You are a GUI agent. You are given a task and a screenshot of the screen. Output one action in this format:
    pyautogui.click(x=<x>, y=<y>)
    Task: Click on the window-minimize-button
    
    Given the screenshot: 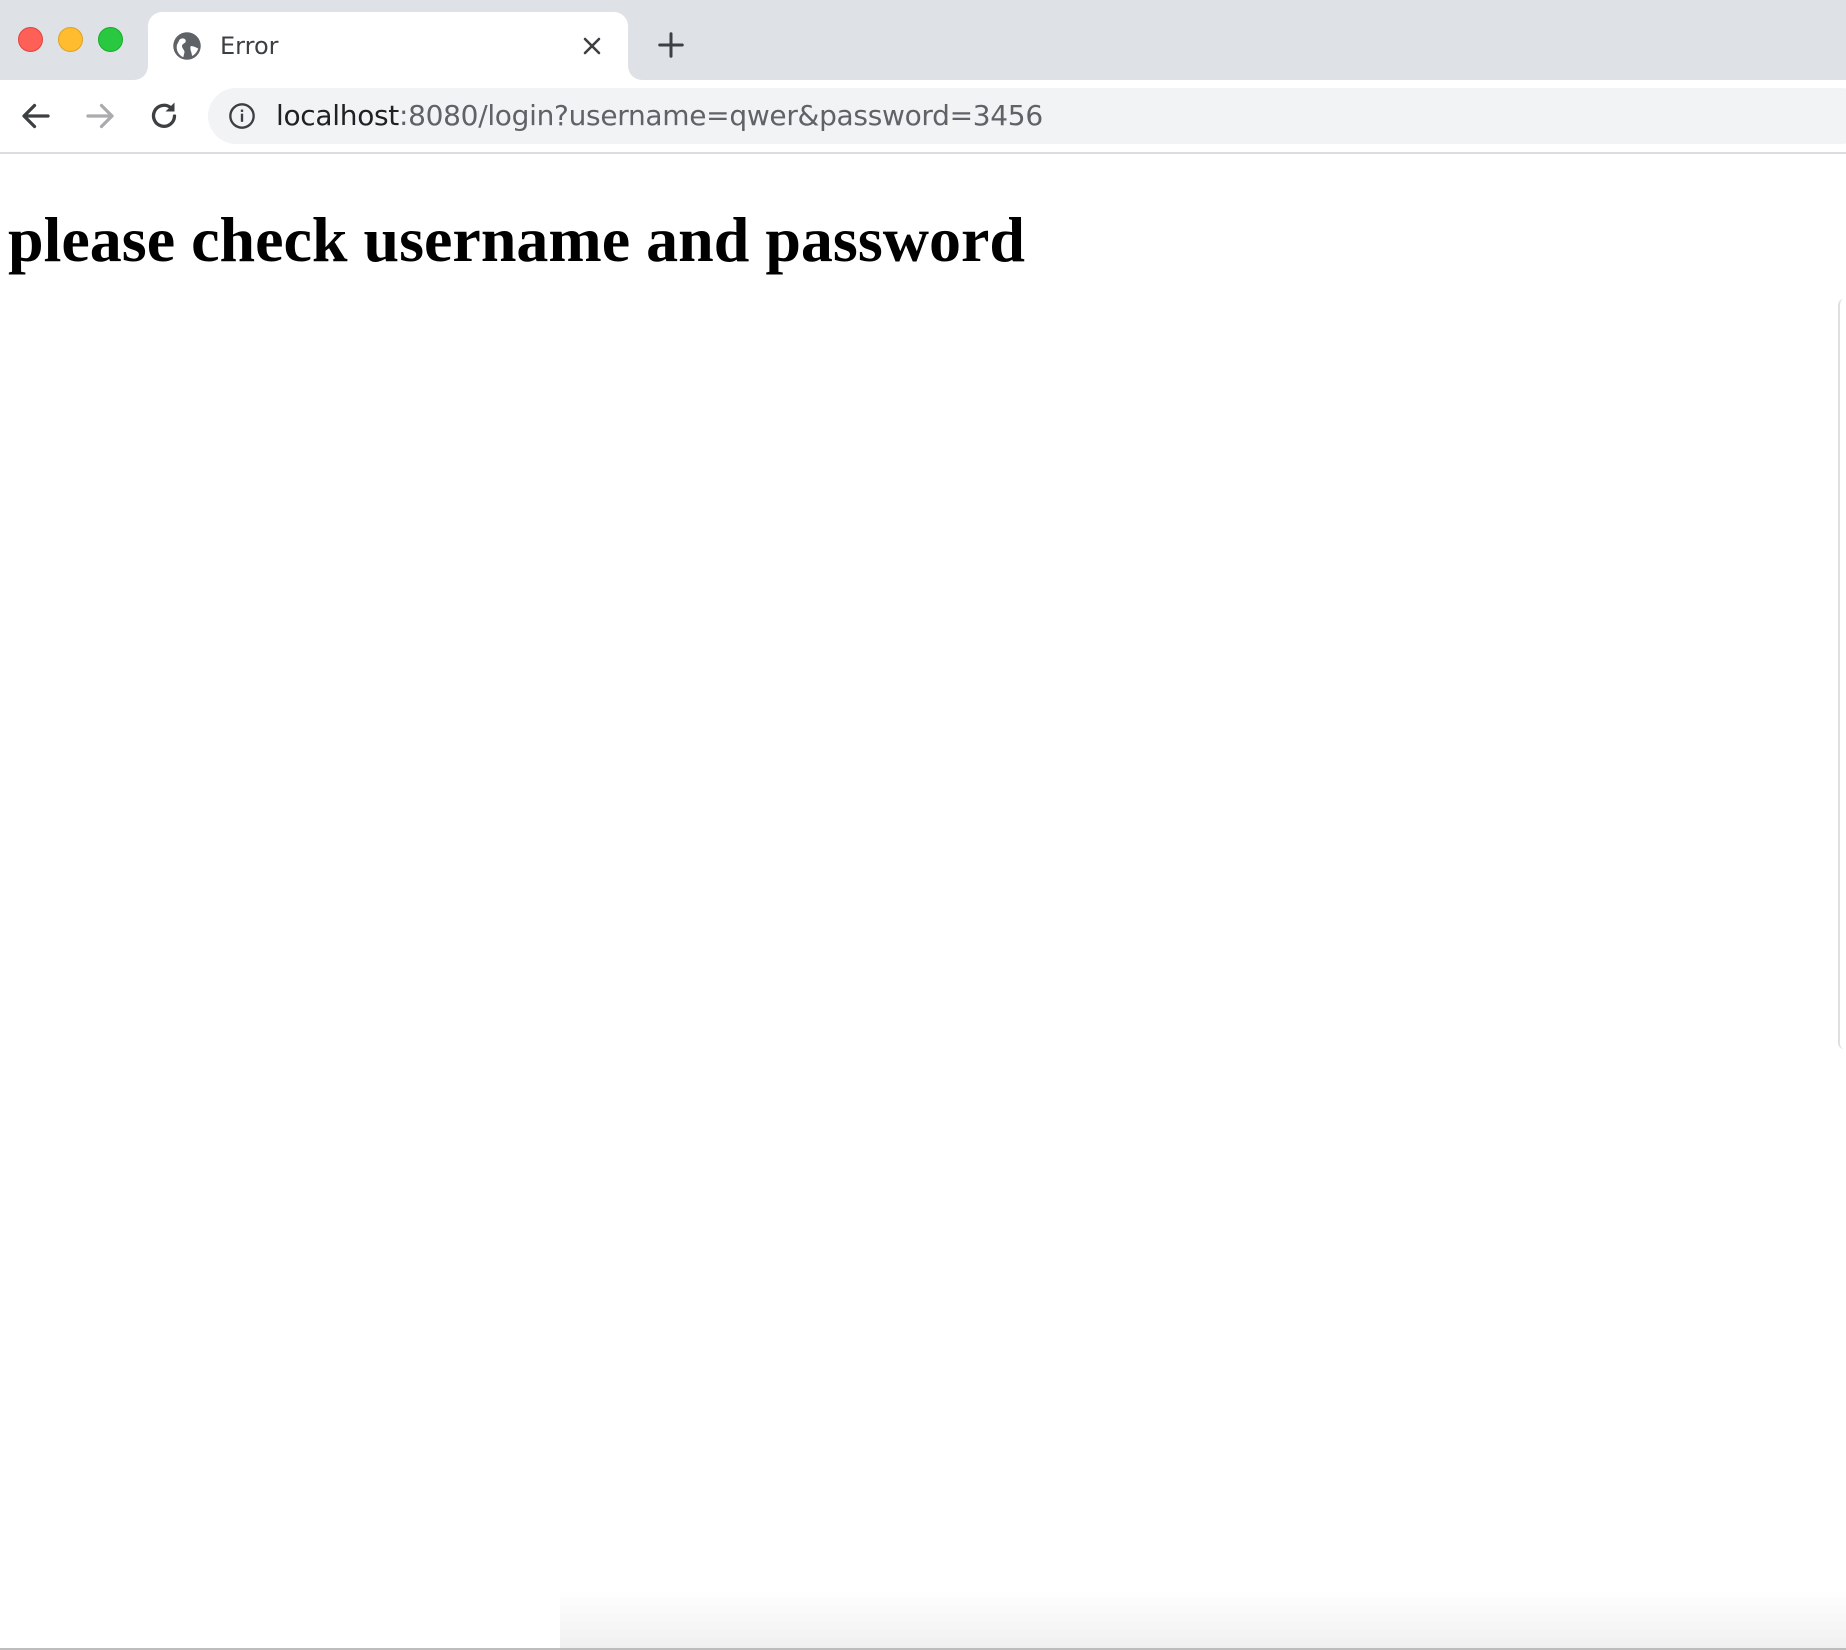 What is the action you would take?
    pyautogui.click(x=70, y=39)
    